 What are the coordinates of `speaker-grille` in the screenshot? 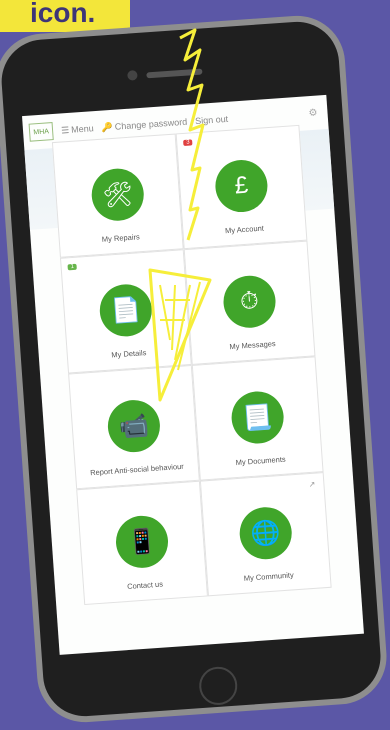 It's located at (174, 73).